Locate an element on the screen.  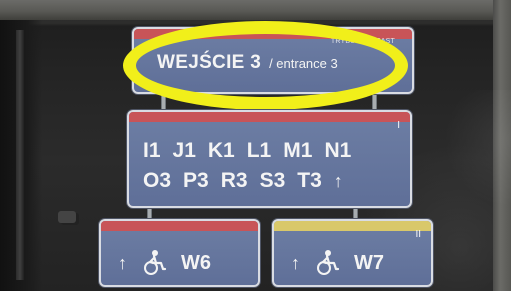
left-pipe is located at coordinates (20, 155).